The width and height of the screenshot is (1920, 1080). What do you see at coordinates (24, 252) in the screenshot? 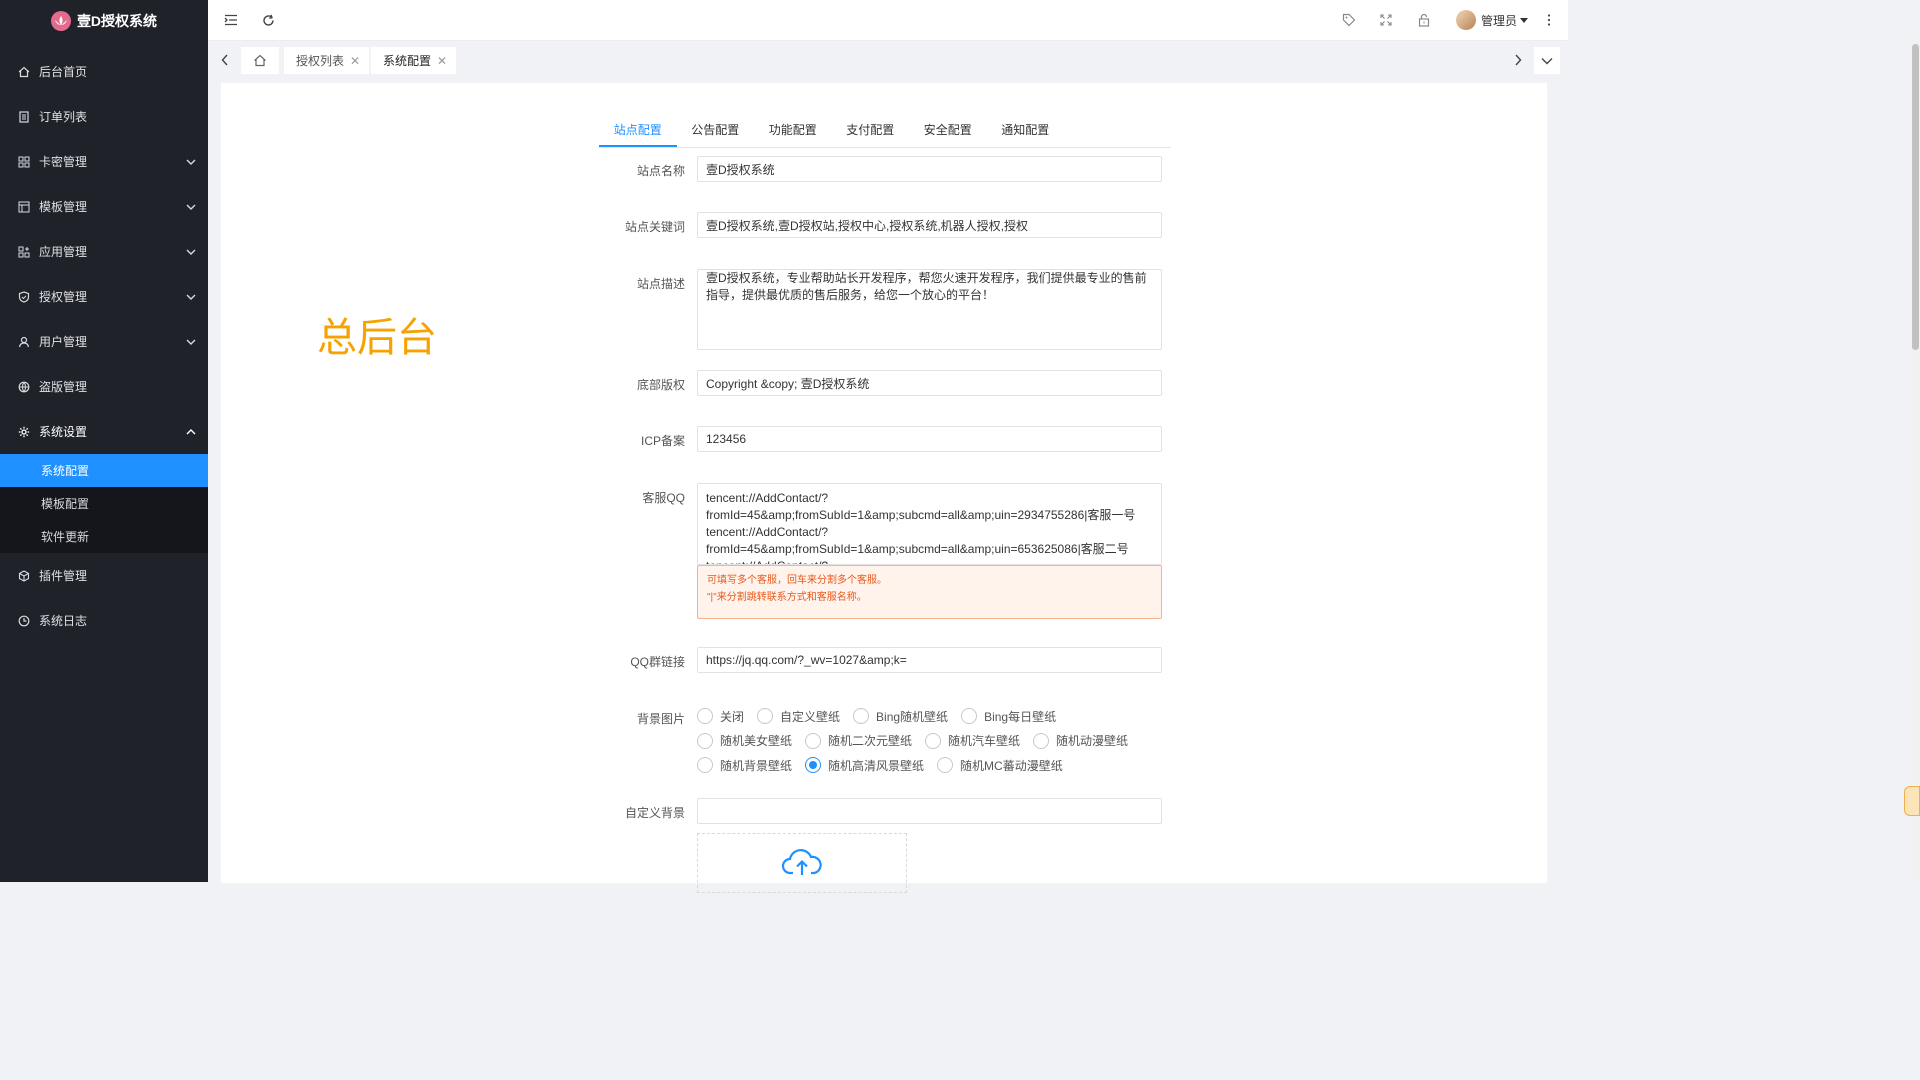
I see `apps-icon` at bounding box center [24, 252].